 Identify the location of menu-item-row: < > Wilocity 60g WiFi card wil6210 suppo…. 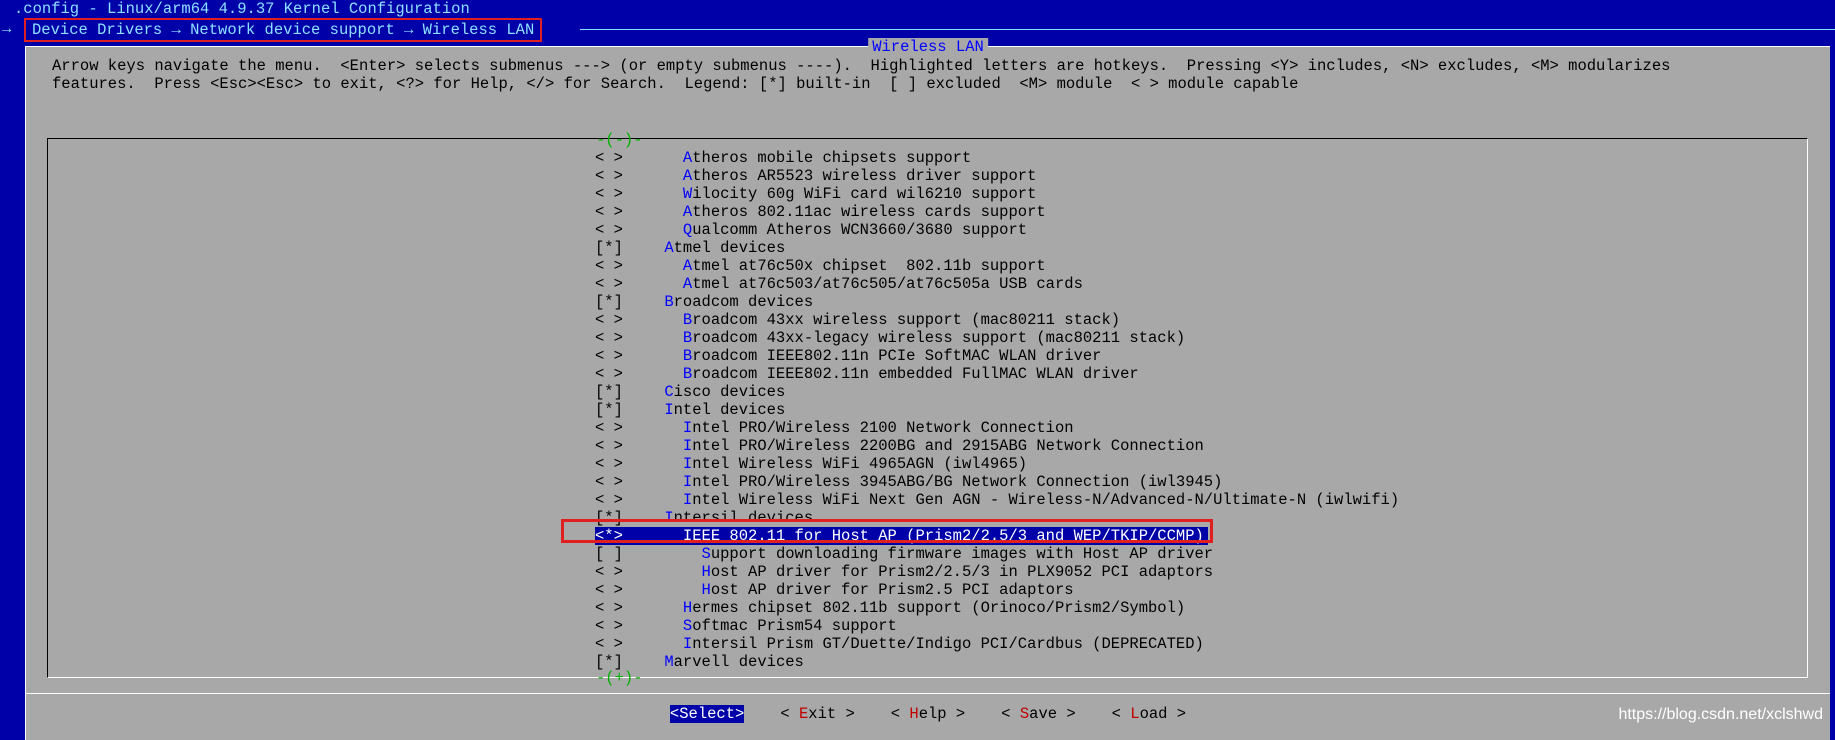
(997, 194).